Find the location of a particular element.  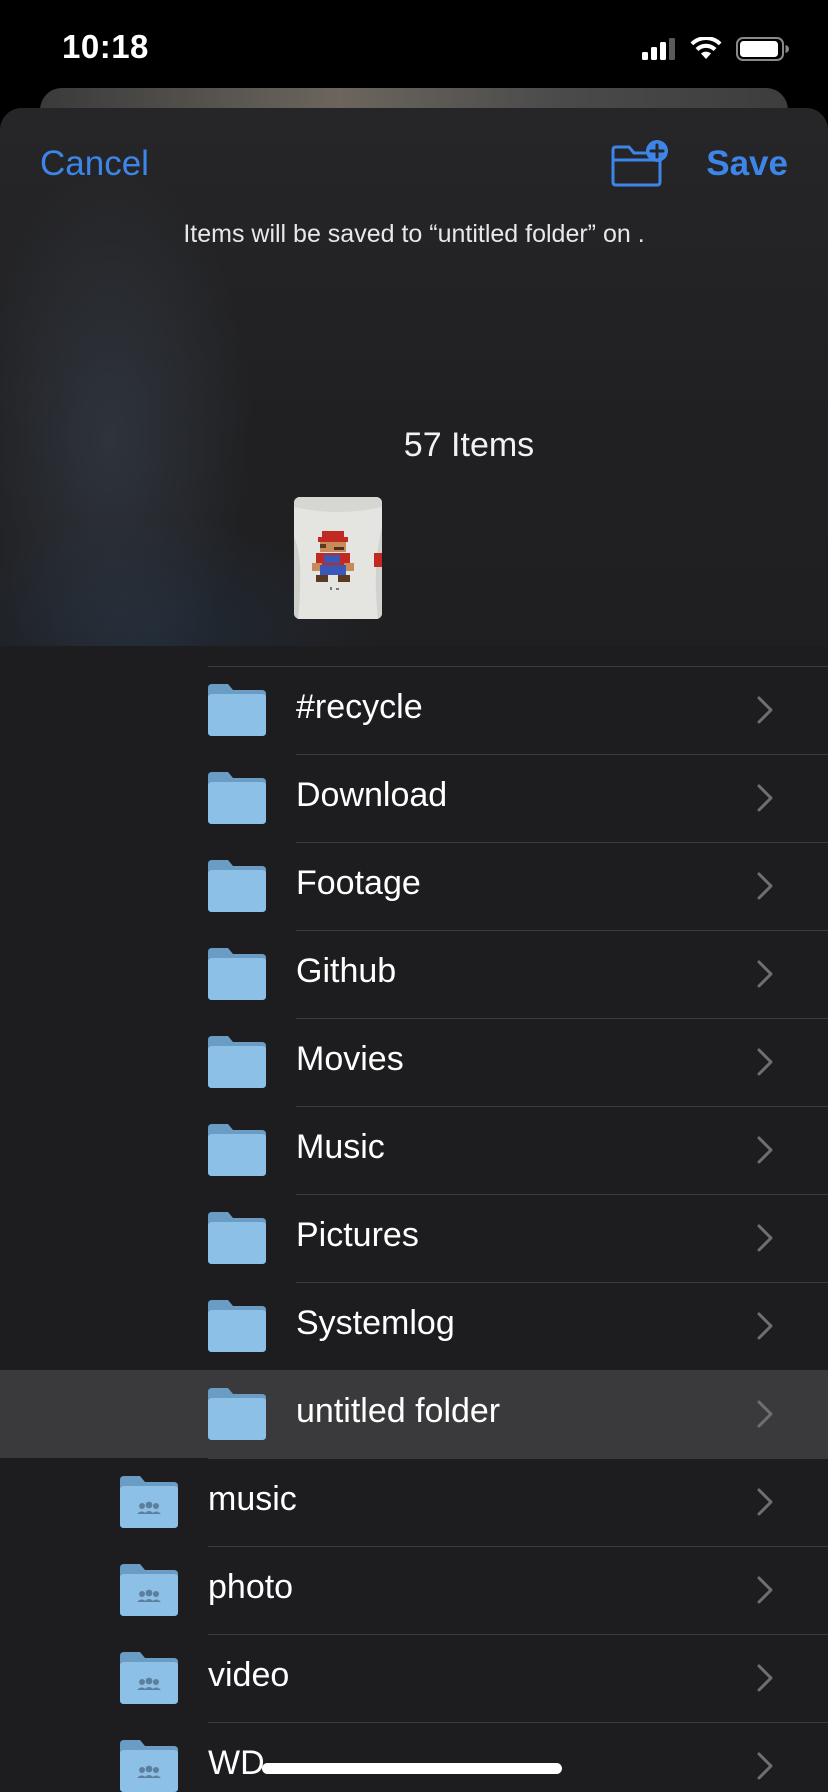

folder-row: untitled folder is located at coordinates (414, 1414).